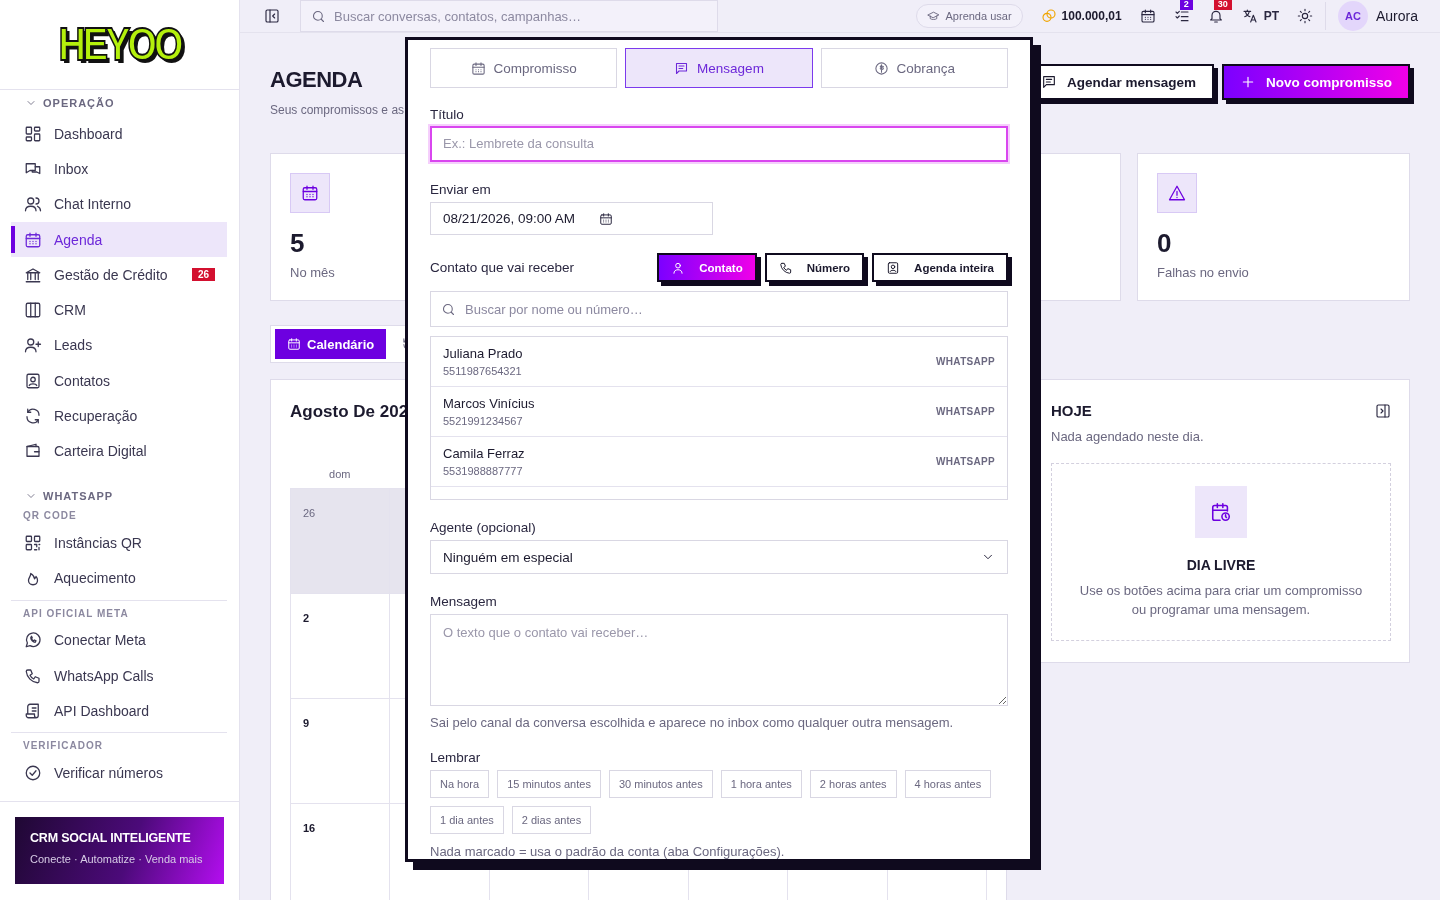  What do you see at coordinates (312, 272) in the screenshot?
I see `stat-label: No mês` at bounding box center [312, 272].